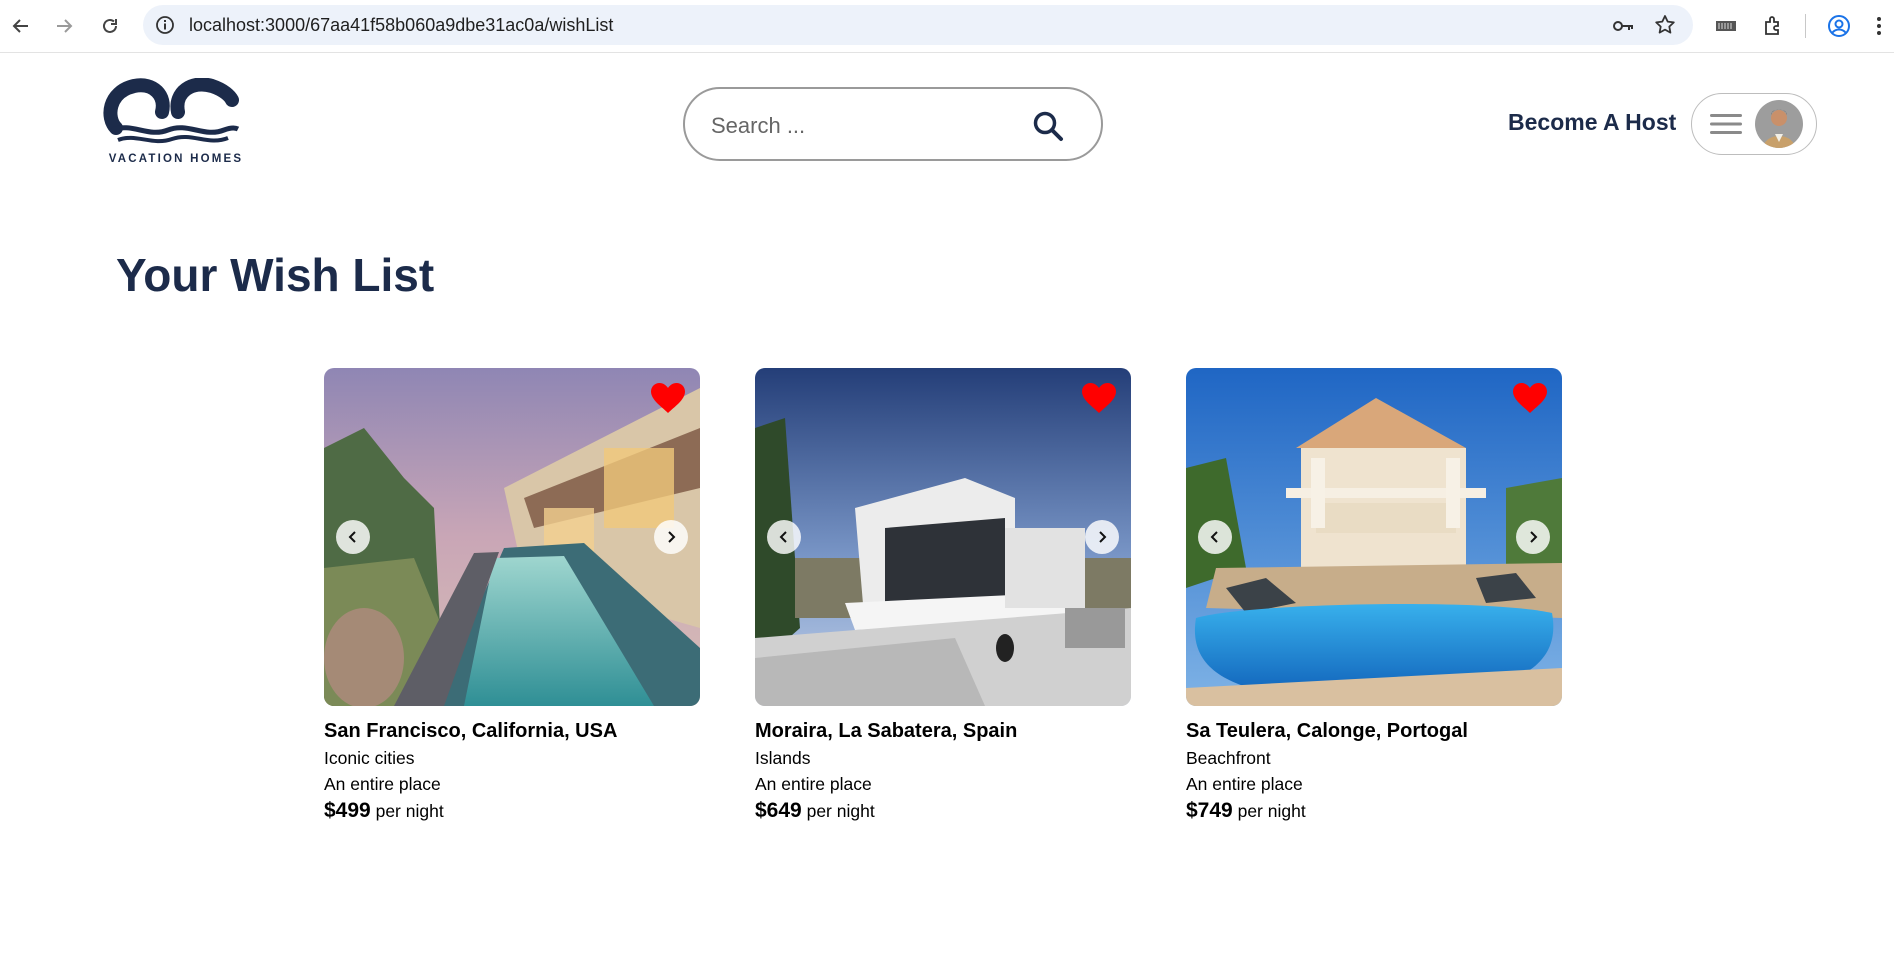  Describe the element at coordinates (1779, 124) in the screenshot. I see `avatar` at that location.